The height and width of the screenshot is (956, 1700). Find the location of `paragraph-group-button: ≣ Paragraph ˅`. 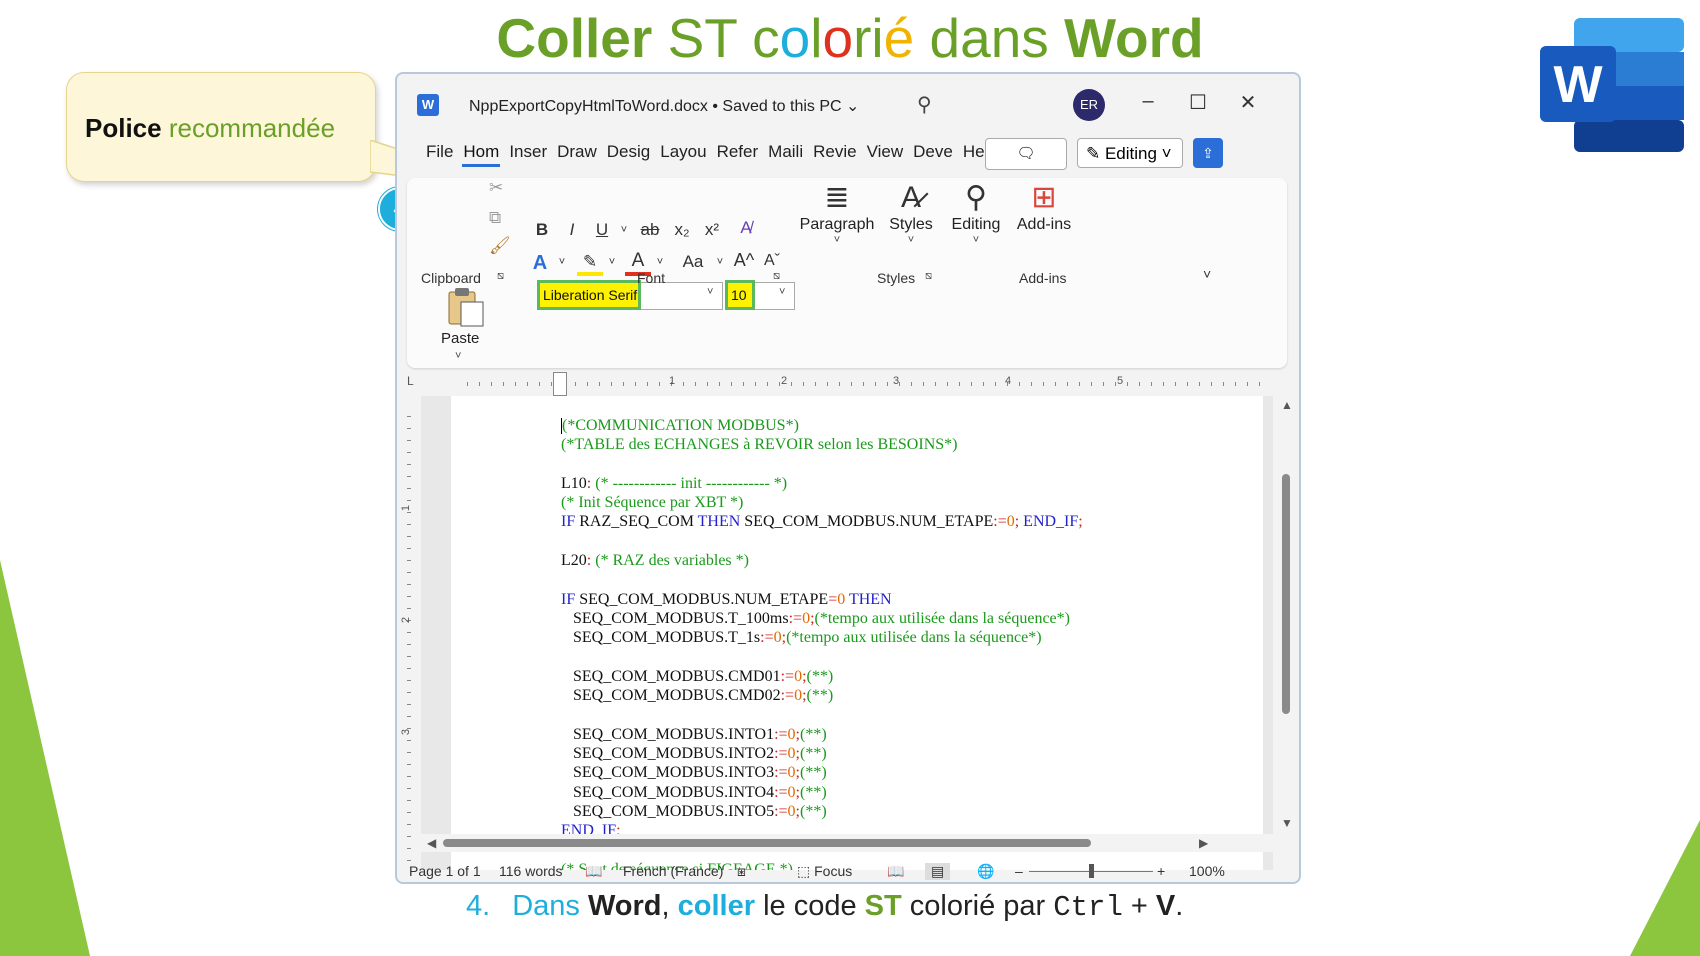

paragraph-group-button: ≣ Paragraph ˅ is located at coordinates (837, 213).